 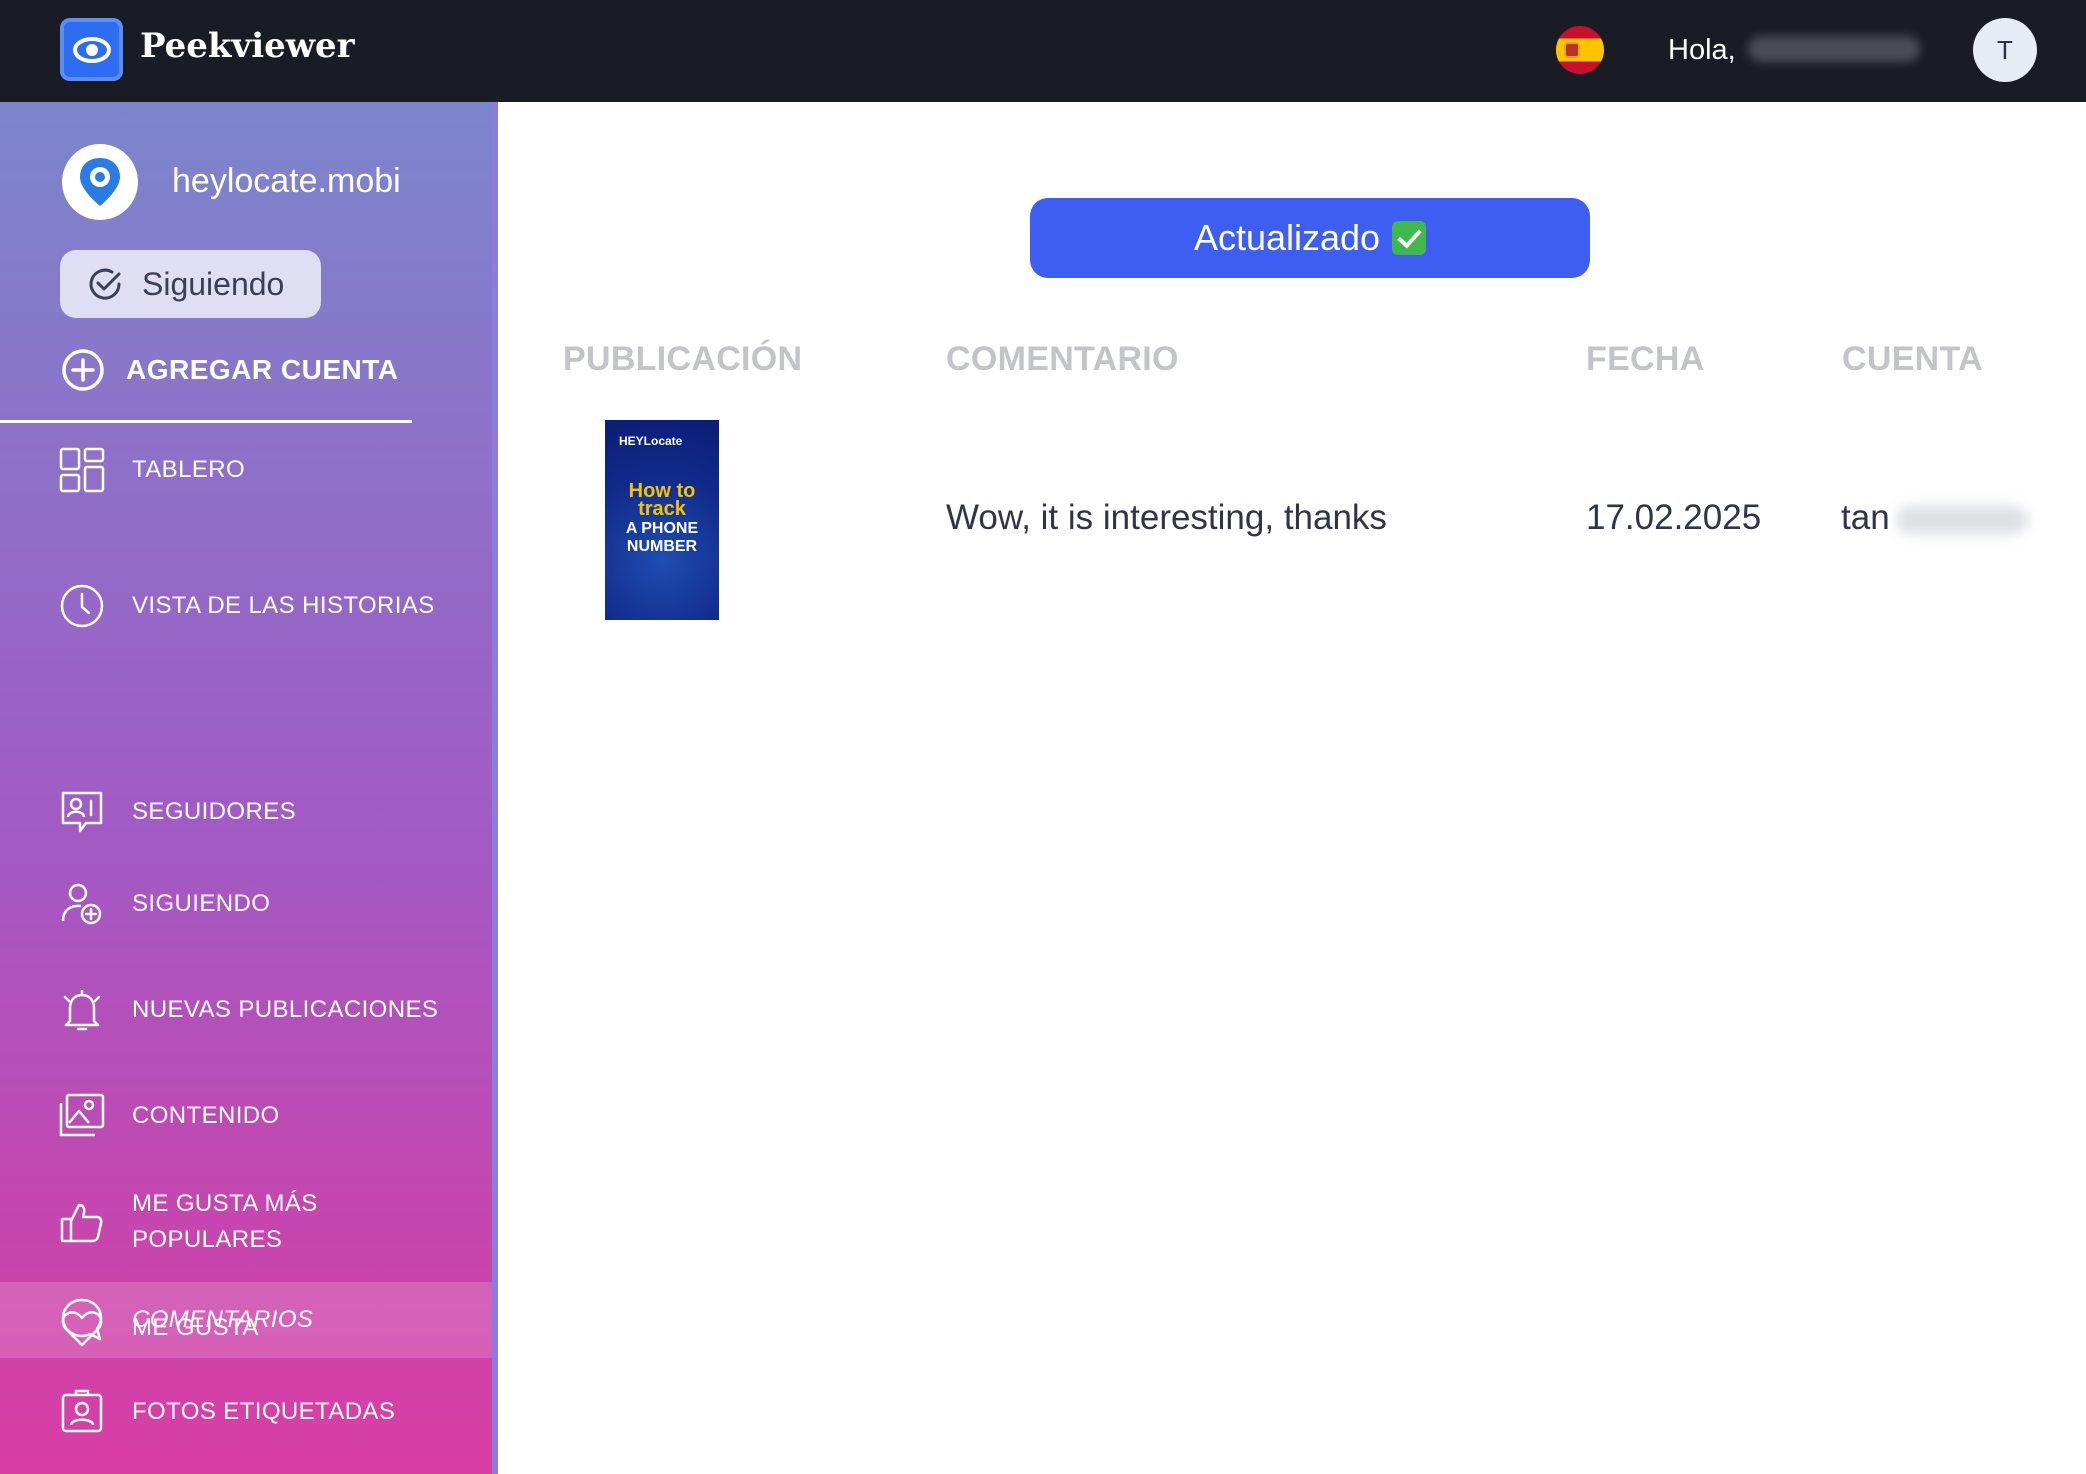 What do you see at coordinates (1674, 517) in the screenshot?
I see `comment-date: 17.02.2025` at bounding box center [1674, 517].